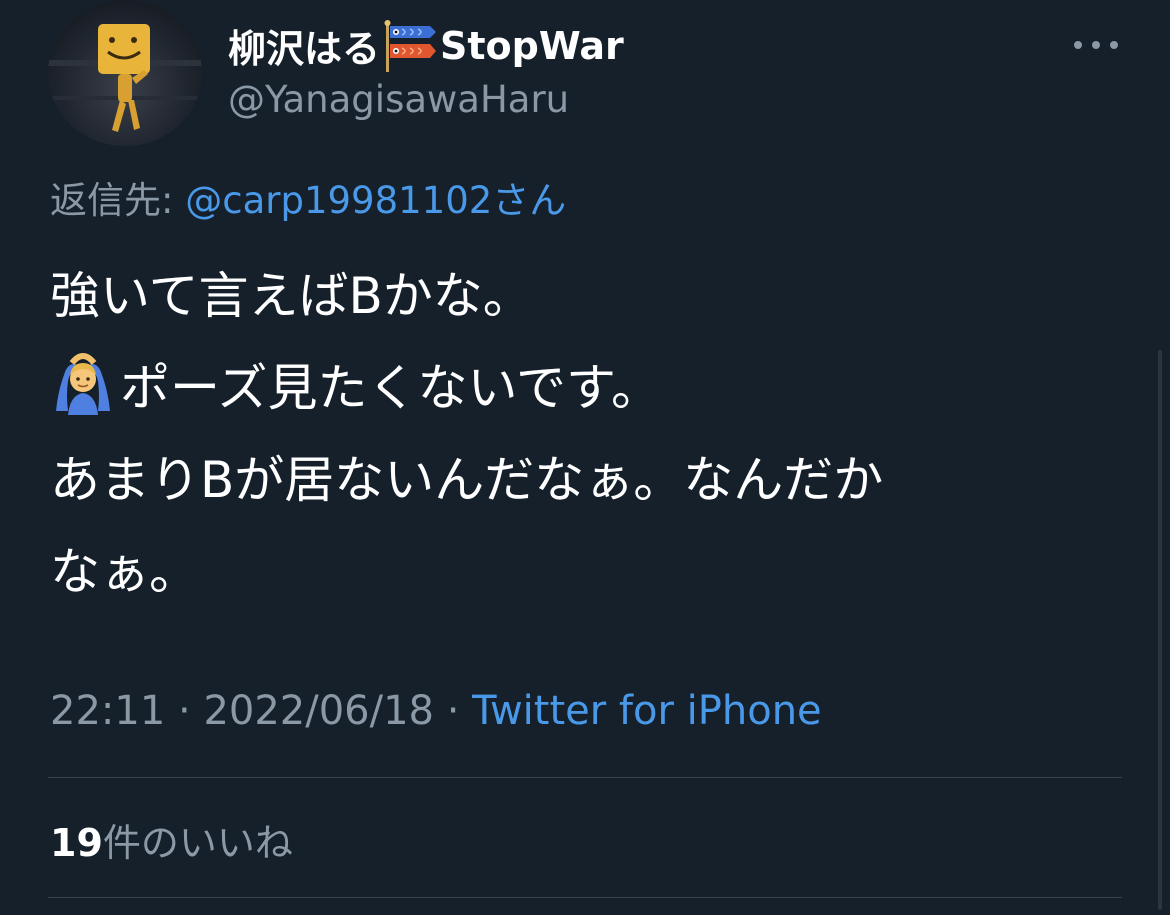  What do you see at coordinates (304, 49) in the screenshot?
I see `author-name-text: 柳沢はる` at bounding box center [304, 49].